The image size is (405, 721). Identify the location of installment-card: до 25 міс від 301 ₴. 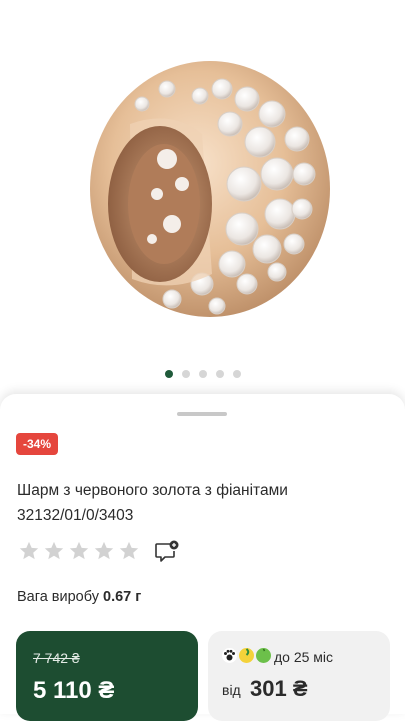
(299, 676).